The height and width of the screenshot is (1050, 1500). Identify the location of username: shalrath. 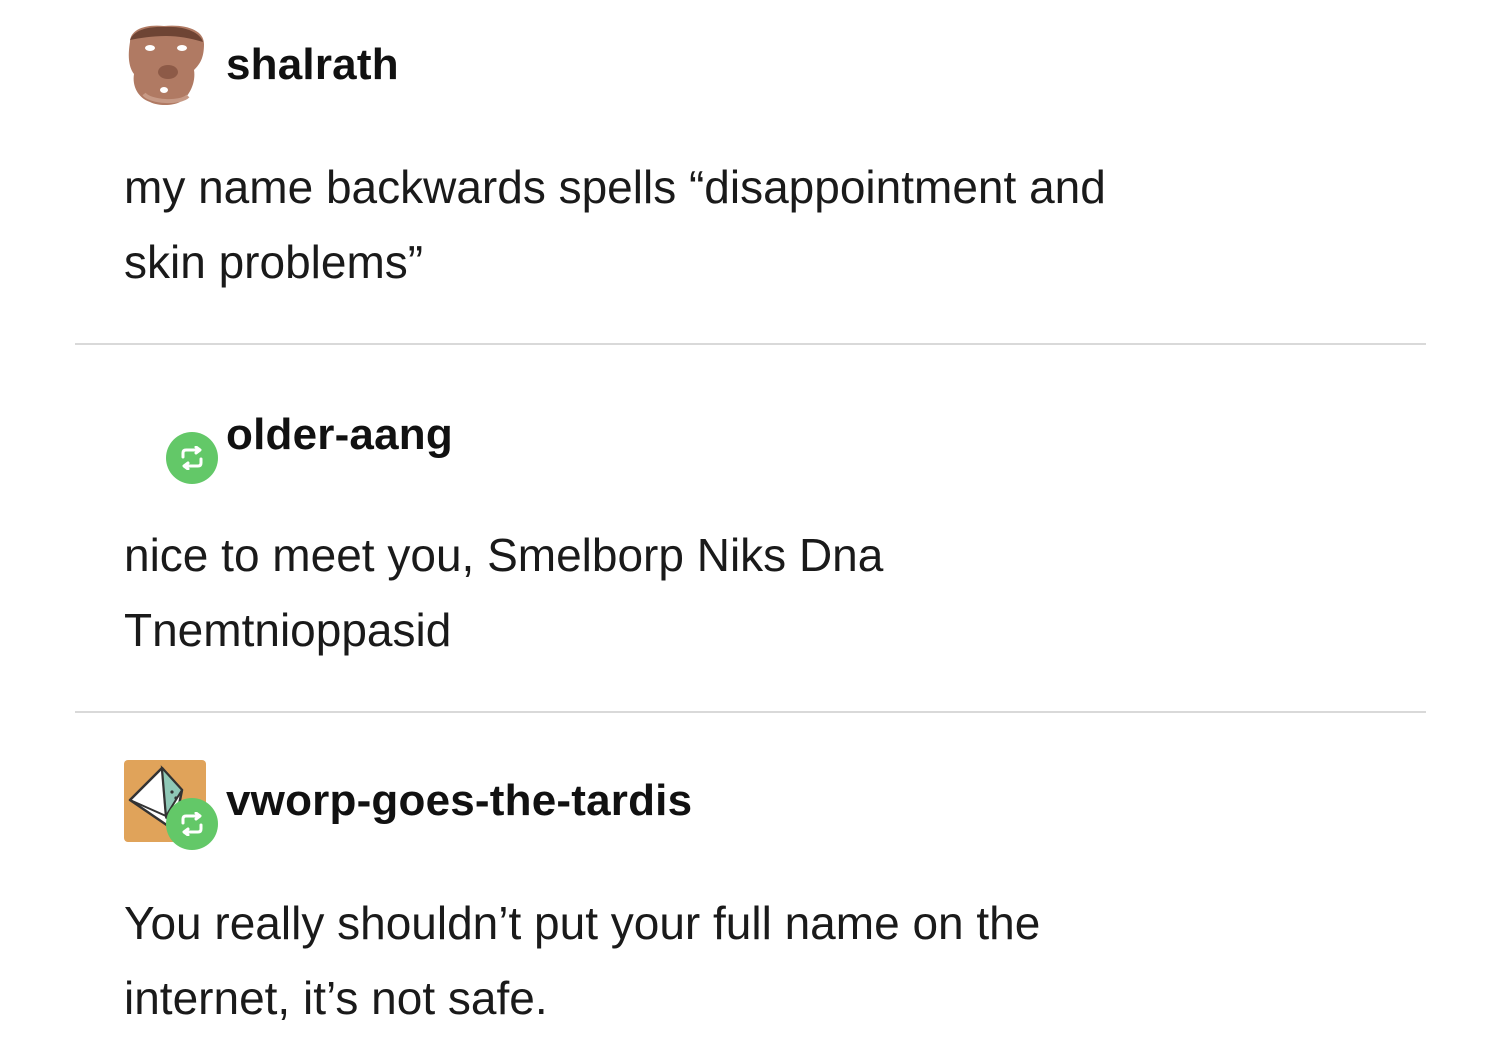
(312, 65).